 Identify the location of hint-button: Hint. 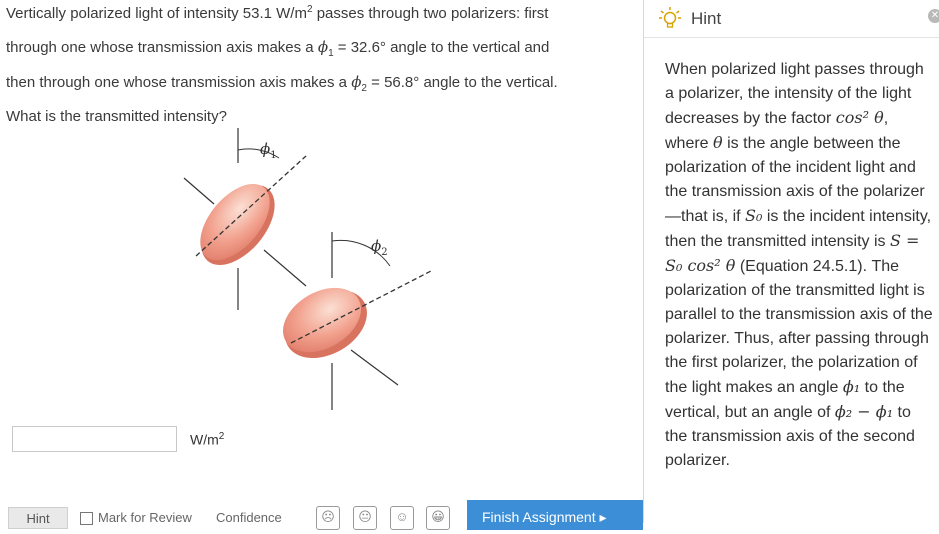
(38, 518).